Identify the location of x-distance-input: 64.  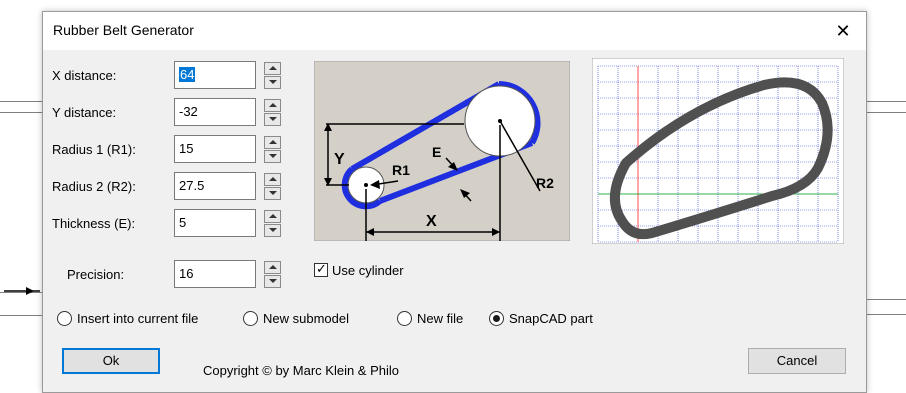
(215, 75).